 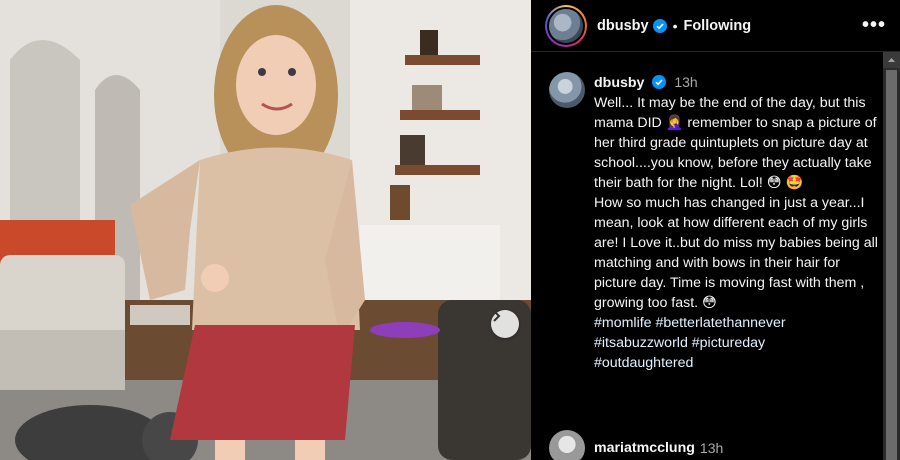 What do you see at coordinates (874, 25) in the screenshot?
I see `more-options-icon: •••` at bounding box center [874, 25].